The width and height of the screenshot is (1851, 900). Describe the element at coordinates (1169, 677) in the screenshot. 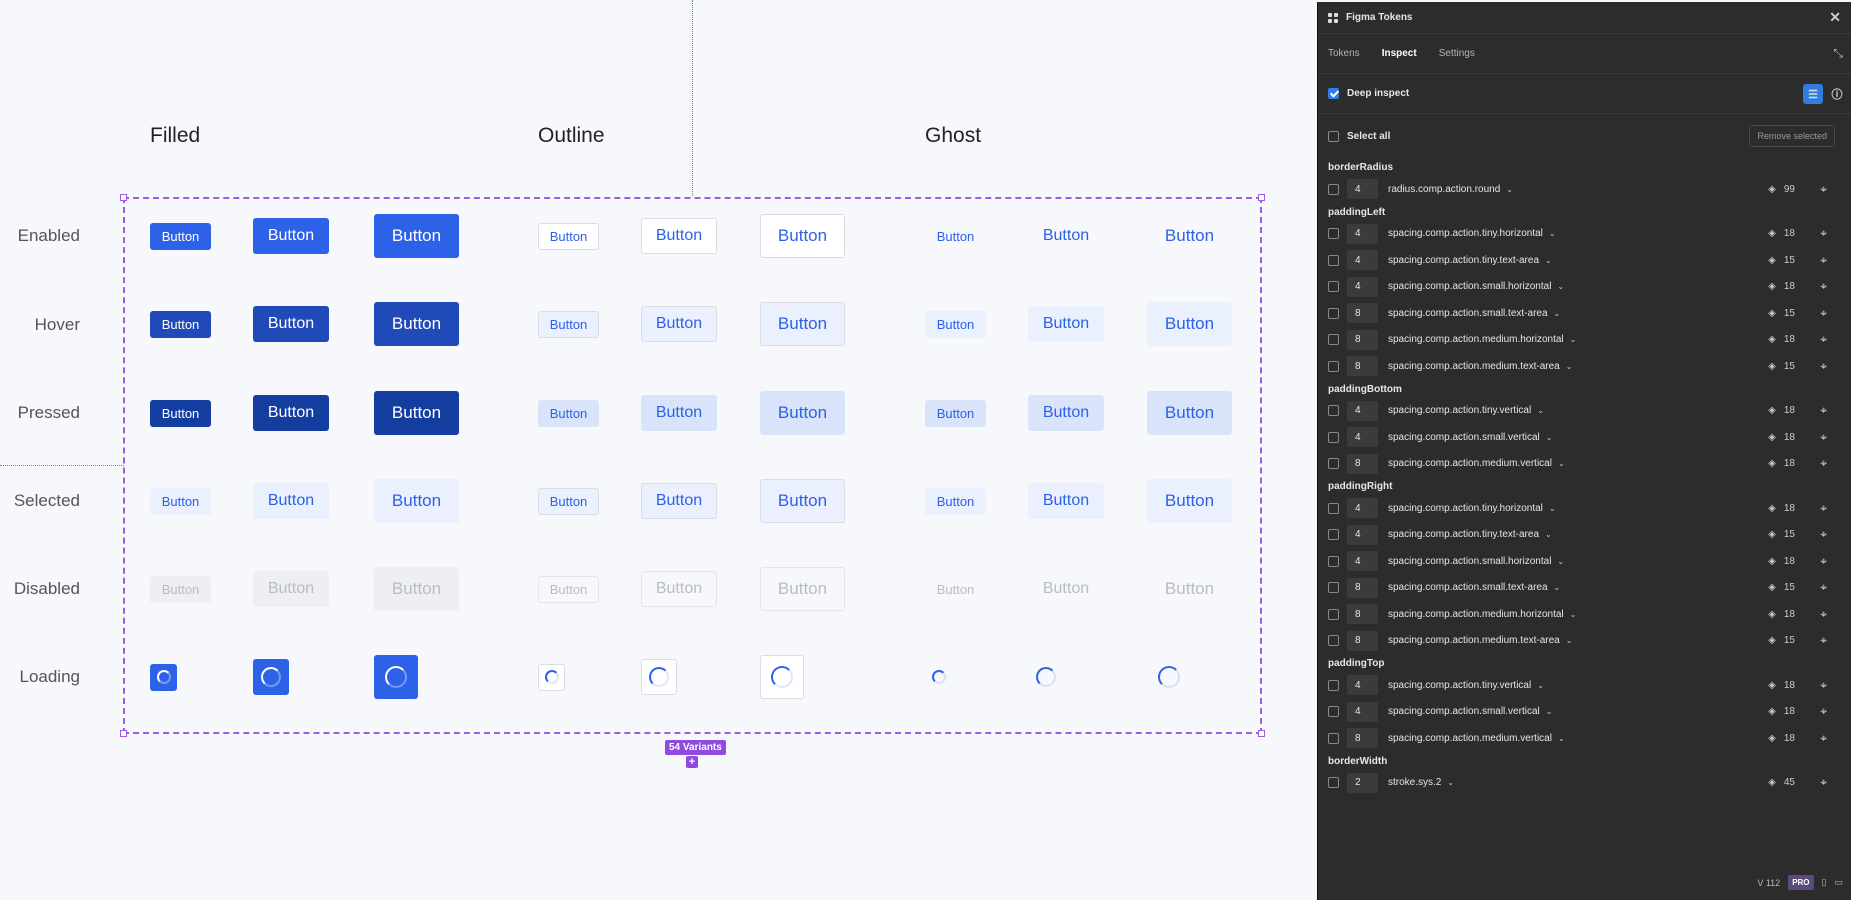

I see `ghost-button-loading-l` at that location.